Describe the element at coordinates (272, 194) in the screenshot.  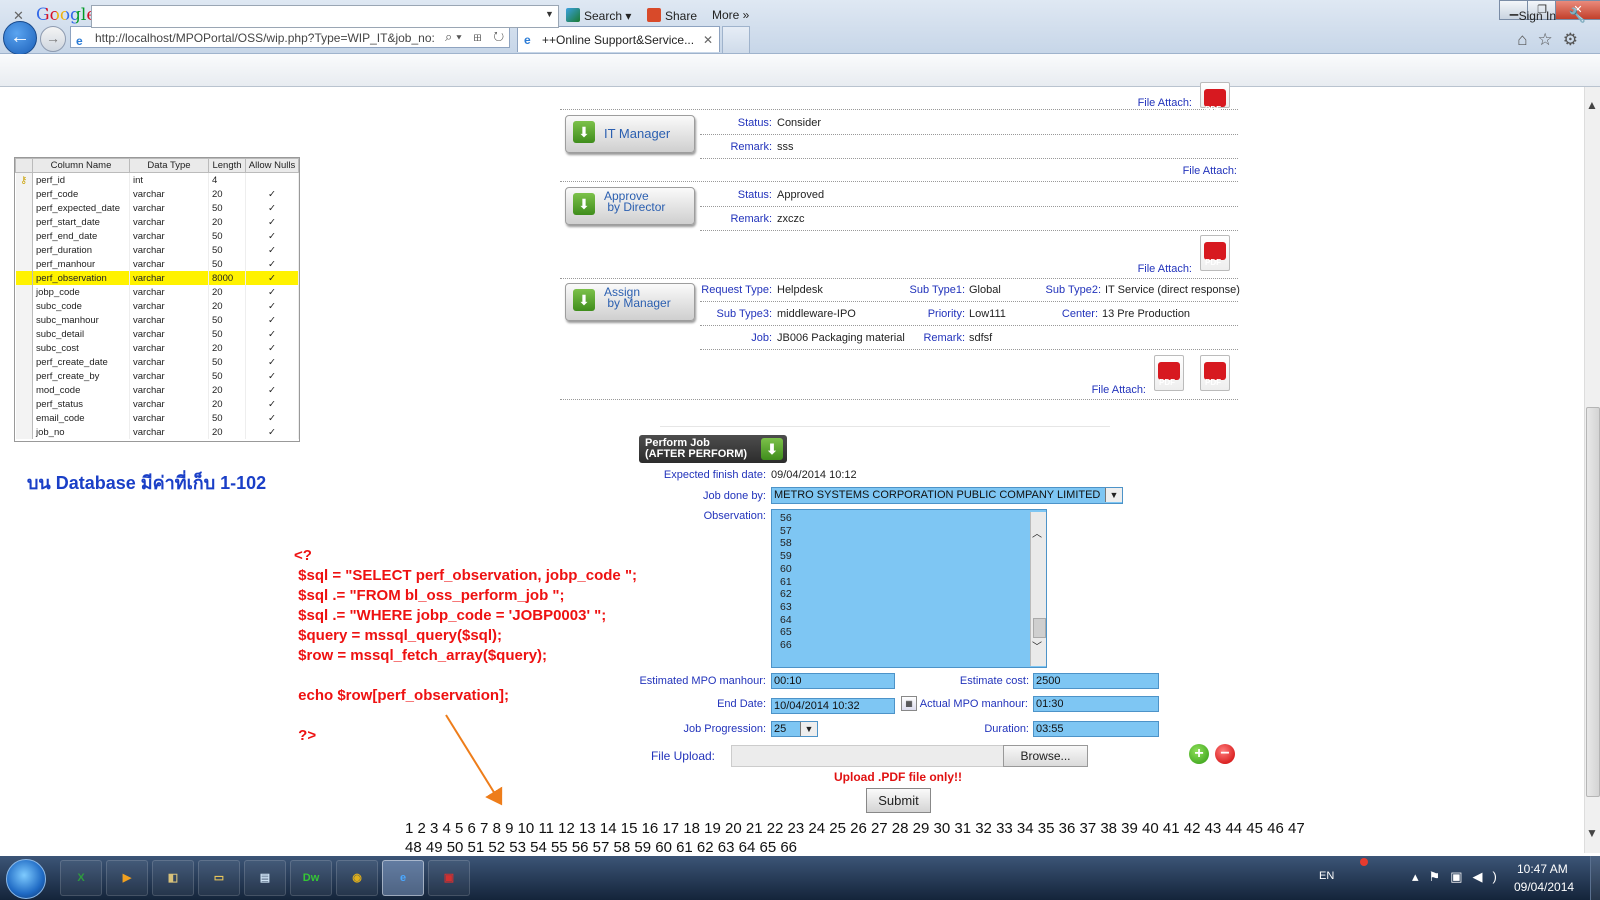
I see `db-cell-nulls: ✓` at that location.